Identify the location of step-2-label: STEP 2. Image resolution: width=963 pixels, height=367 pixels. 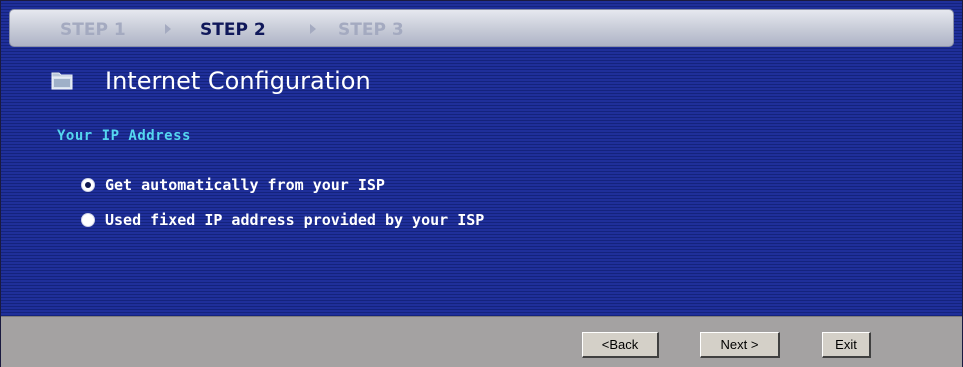
(233, 30).